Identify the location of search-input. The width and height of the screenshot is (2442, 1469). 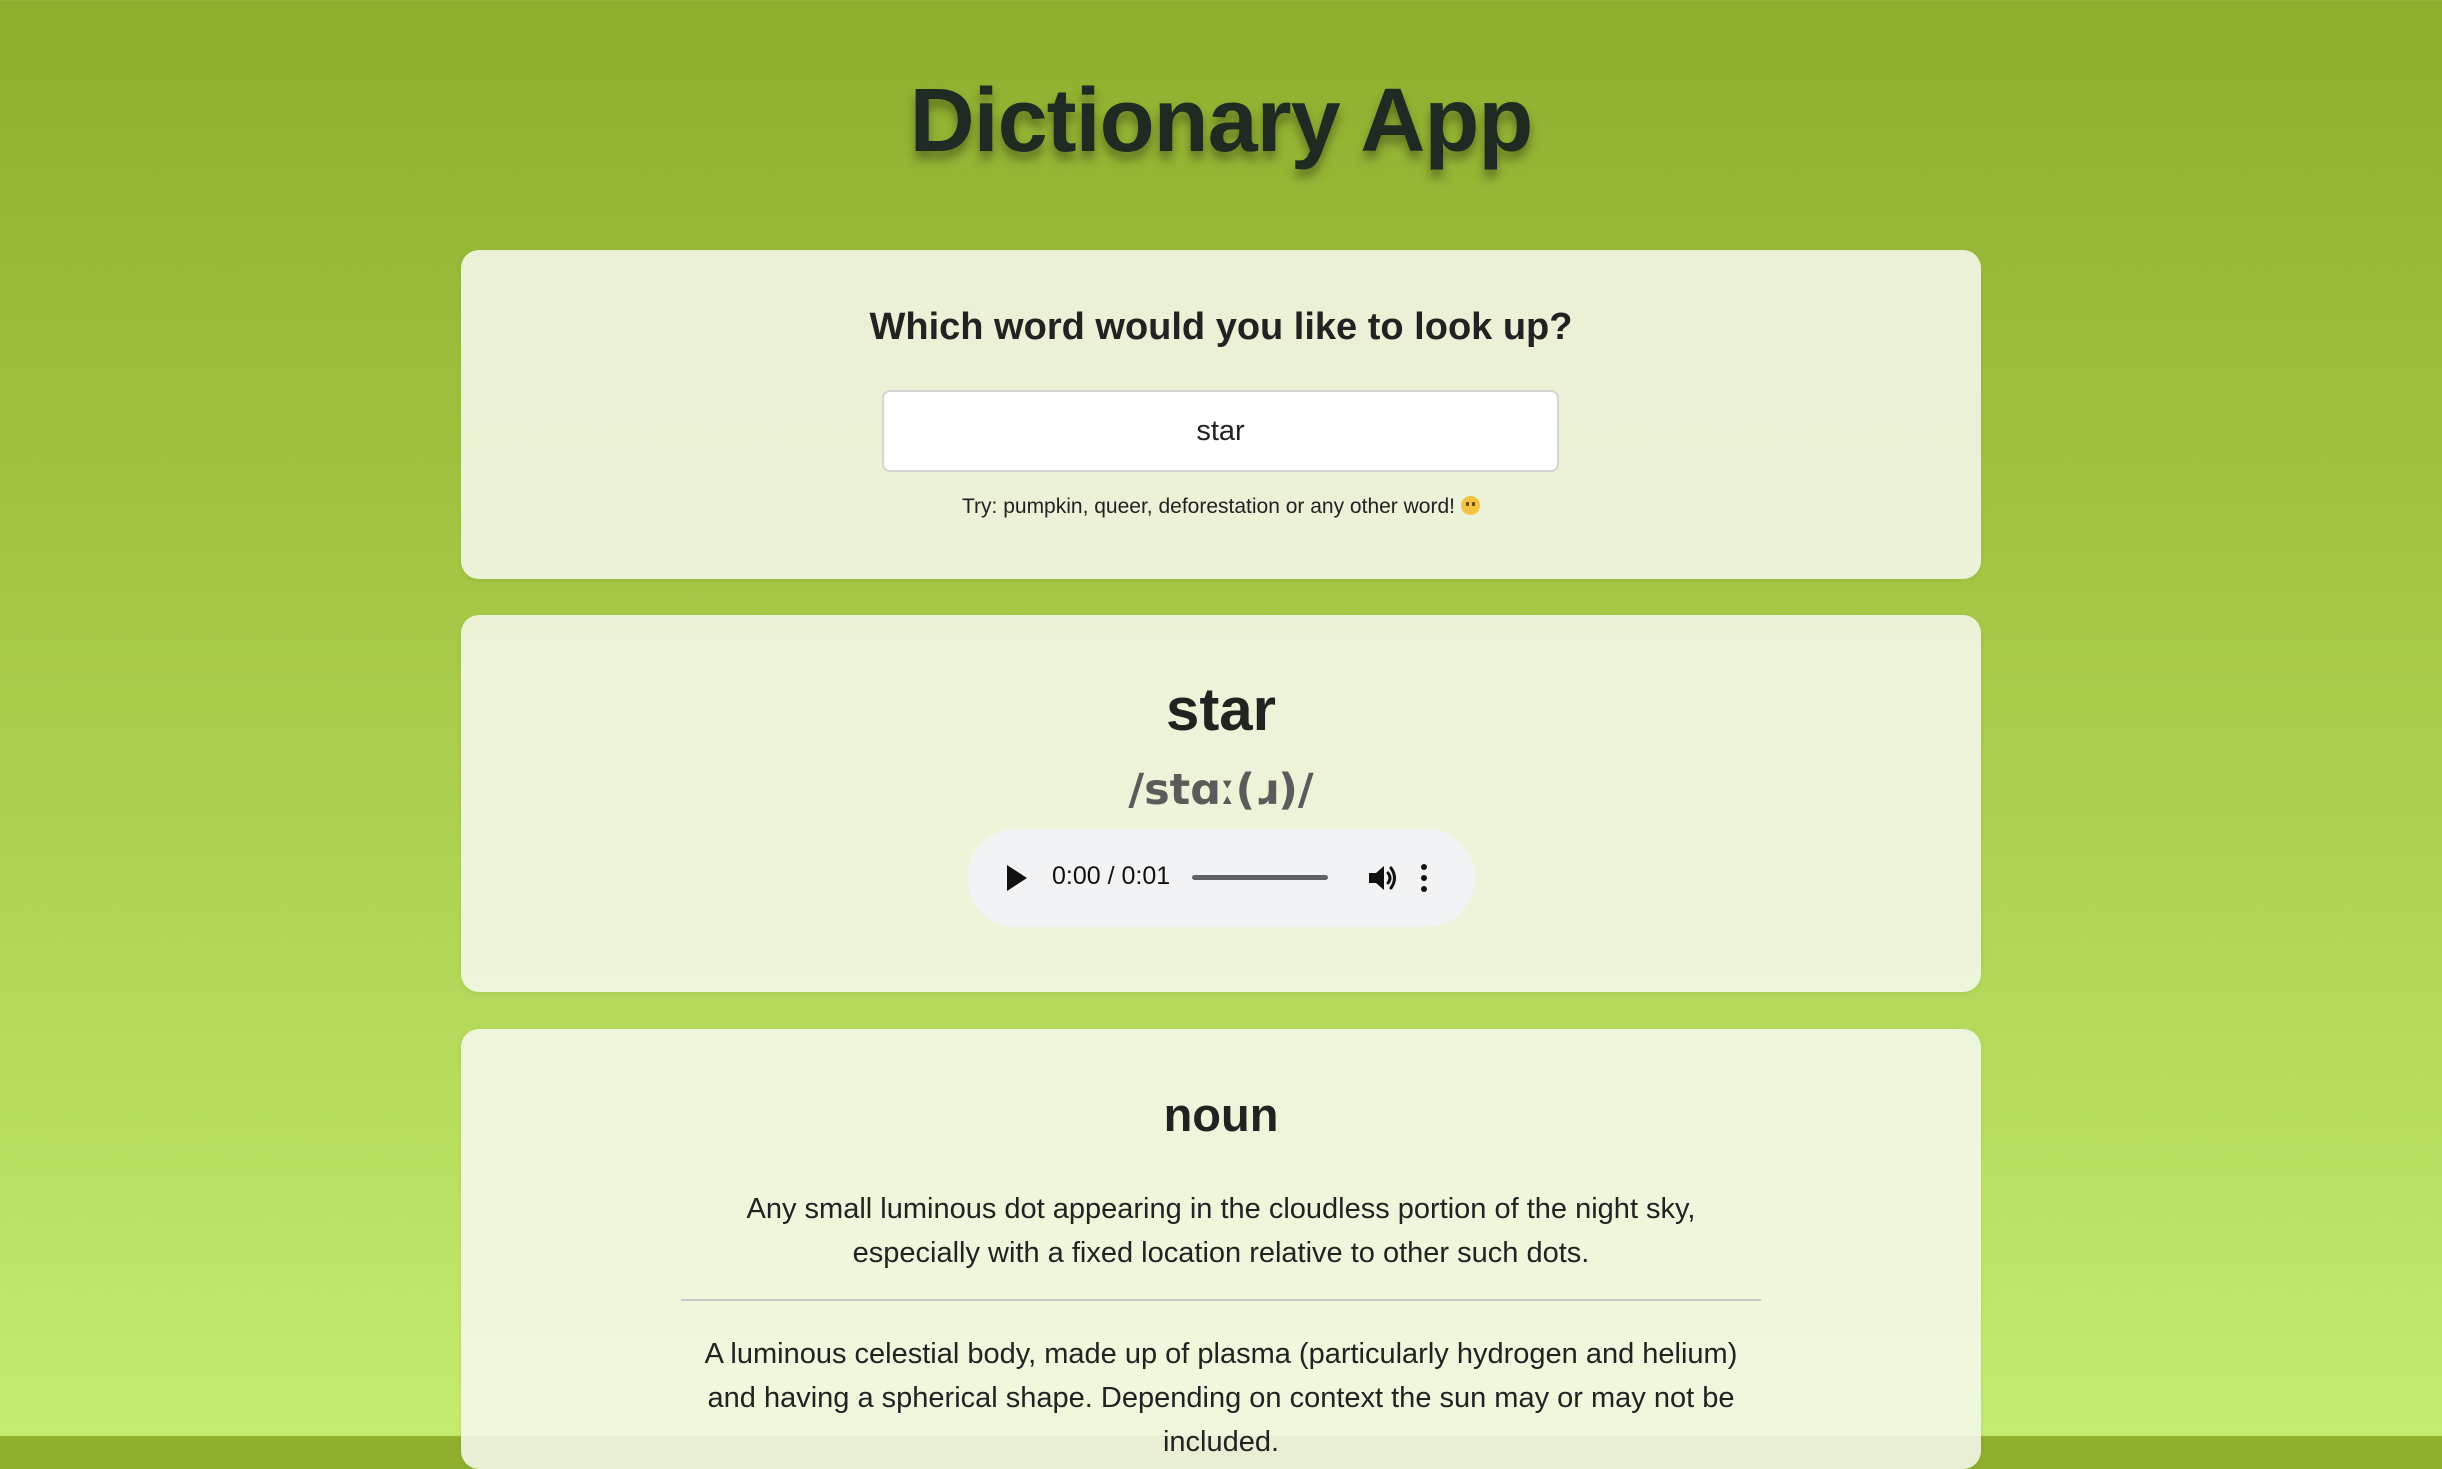
(1220, 431).